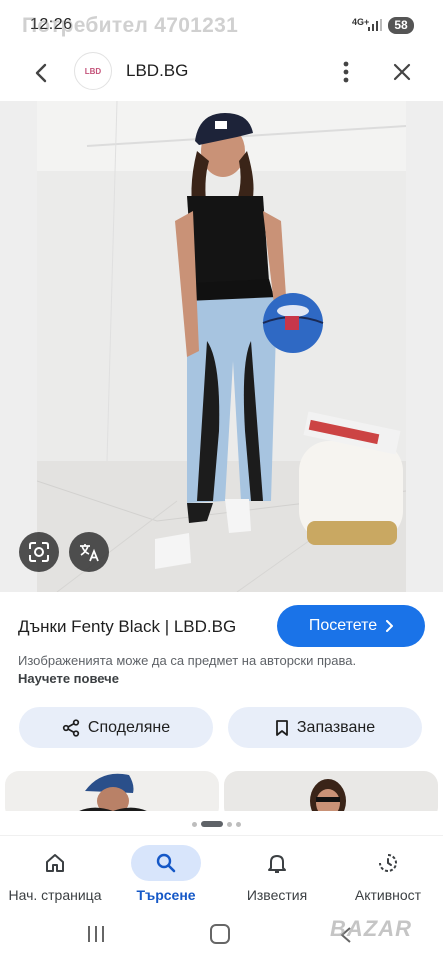 This screenshot has width=443, height=960. I want to click on google-lens-icon, so click(39, 552).